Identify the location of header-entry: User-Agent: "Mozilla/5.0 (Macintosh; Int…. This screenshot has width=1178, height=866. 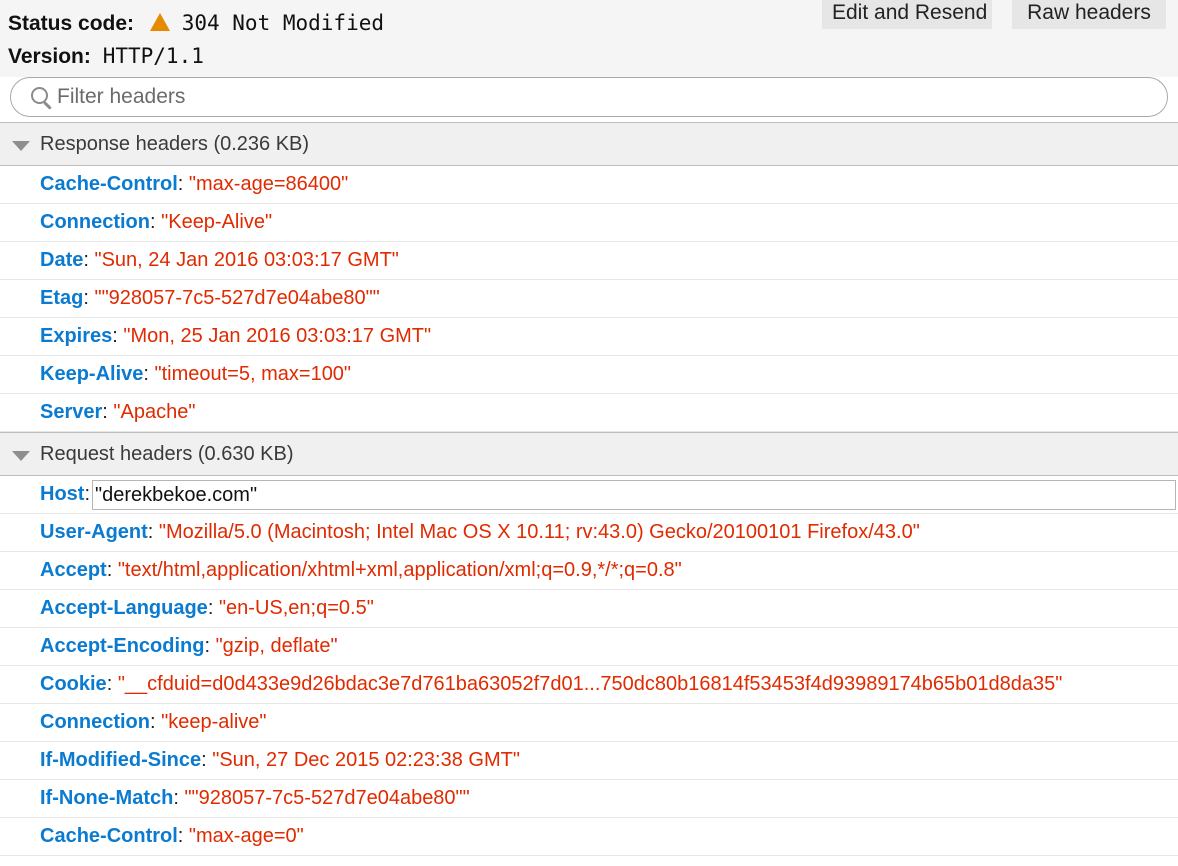
(480, 532).